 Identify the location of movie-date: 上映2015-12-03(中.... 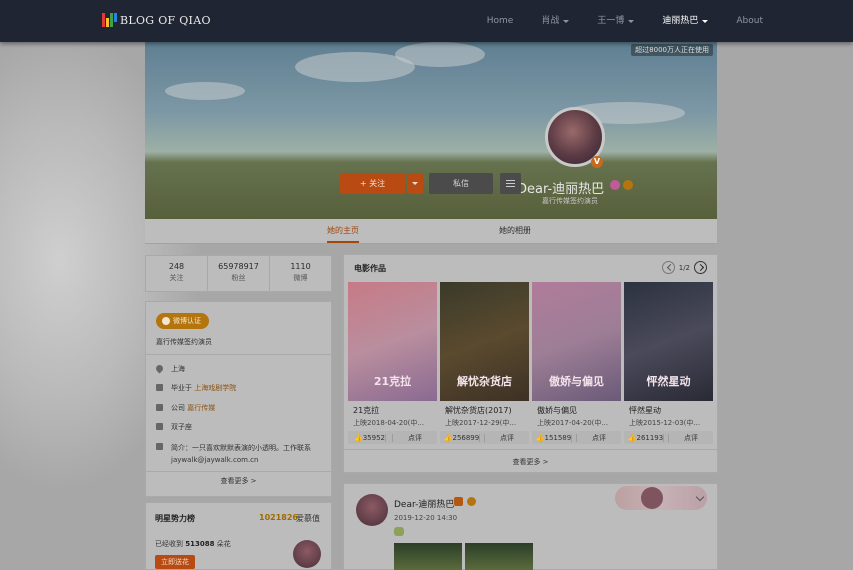
(665, 423).